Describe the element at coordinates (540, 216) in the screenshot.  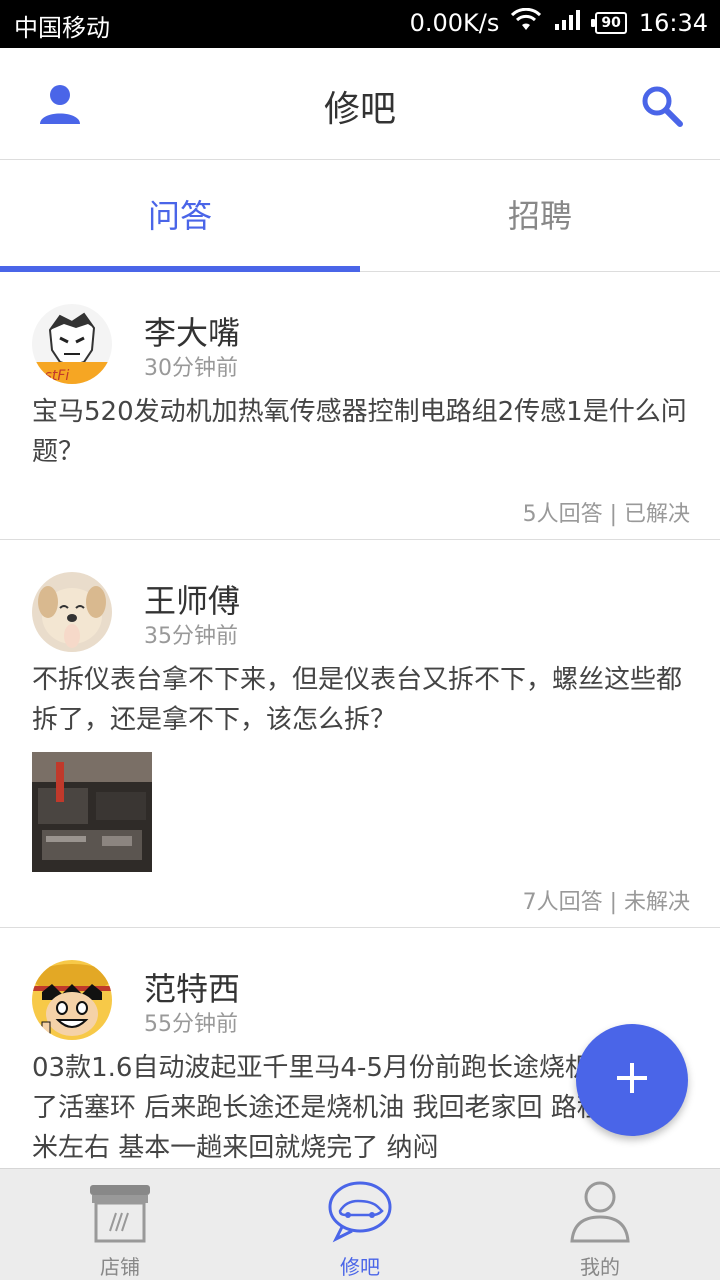
I see `tab-recruitment: 招聘` at that location.